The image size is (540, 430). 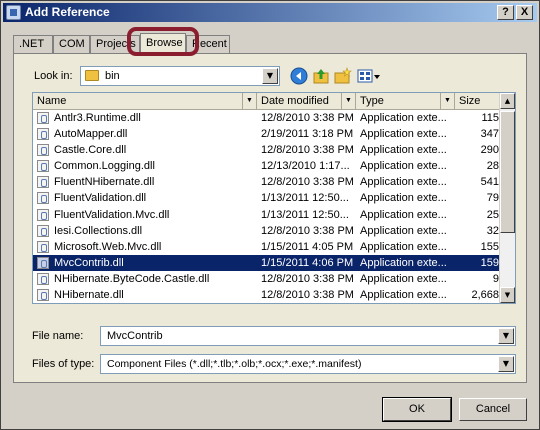 I want to click on view-menu-icon, so click(x=369, y=76).